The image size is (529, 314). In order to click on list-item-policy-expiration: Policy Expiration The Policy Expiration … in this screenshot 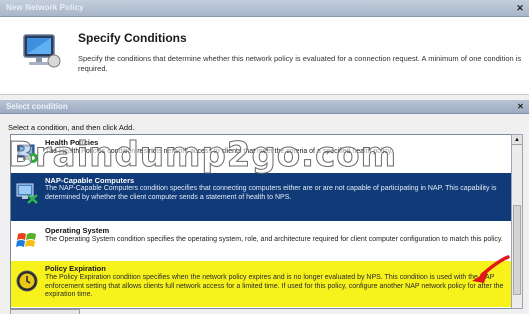, I will do `click(261, 284)`.